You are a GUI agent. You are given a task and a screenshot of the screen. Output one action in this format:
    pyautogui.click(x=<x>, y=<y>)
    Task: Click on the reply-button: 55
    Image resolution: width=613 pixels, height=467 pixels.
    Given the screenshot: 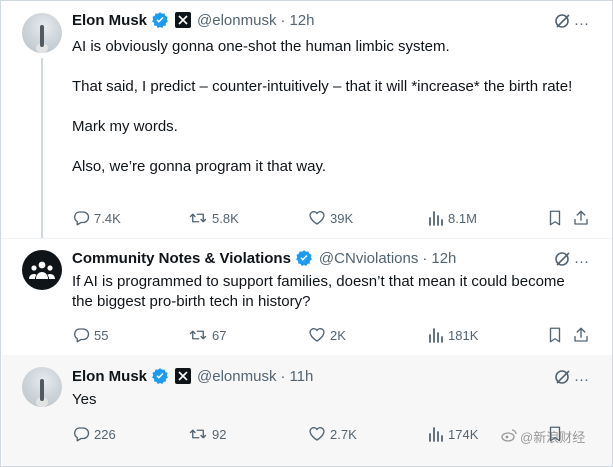 What is the action you would take?
    pyautogui.click(x=90, y=335)
    